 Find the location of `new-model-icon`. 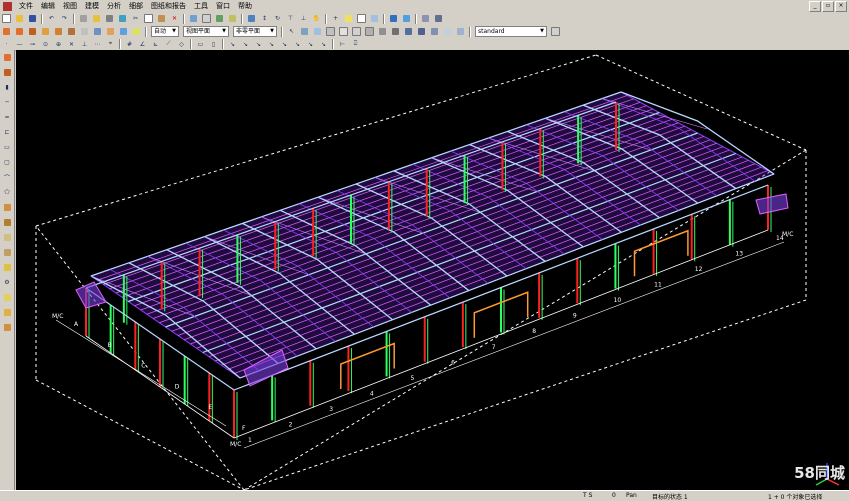

new-model-icon is located at coordinates (6, 18).